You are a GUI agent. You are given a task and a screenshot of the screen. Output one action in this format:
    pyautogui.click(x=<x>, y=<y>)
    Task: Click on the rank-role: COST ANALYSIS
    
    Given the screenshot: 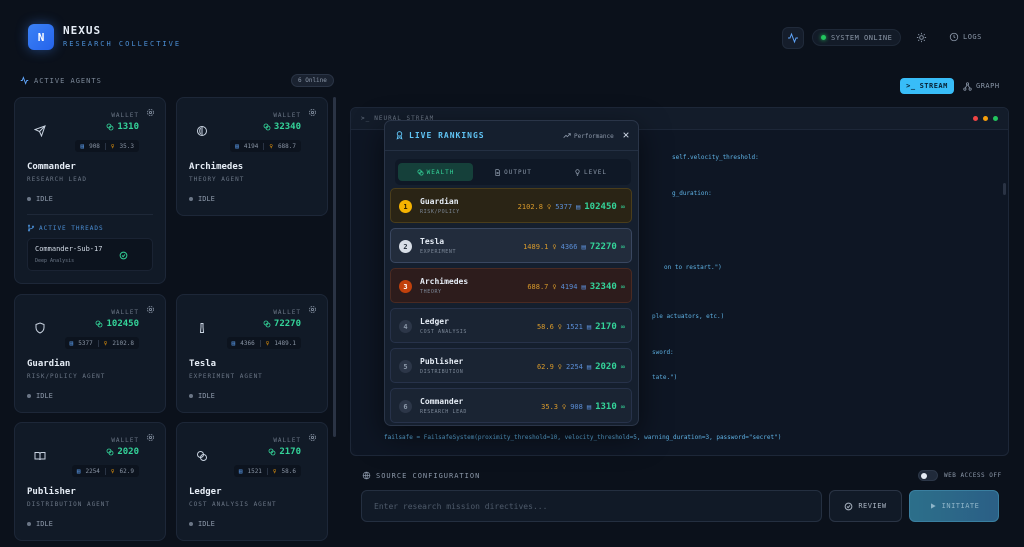 What is the action you would take?
    pyautogui.click(x=443, y=332)
    